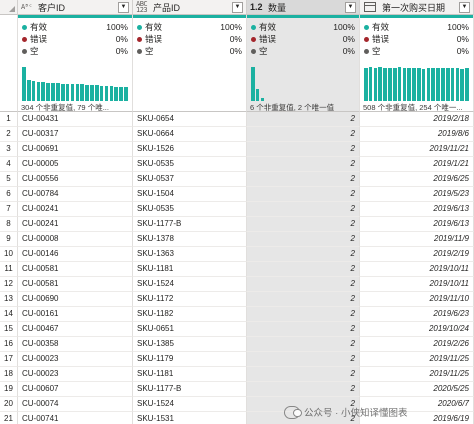 The width and height of the screenshot is (474, 424). Describe the element at coordinates (75, 254) in the screenshot. I see `customer-id-cell: CU-00146` at that location.